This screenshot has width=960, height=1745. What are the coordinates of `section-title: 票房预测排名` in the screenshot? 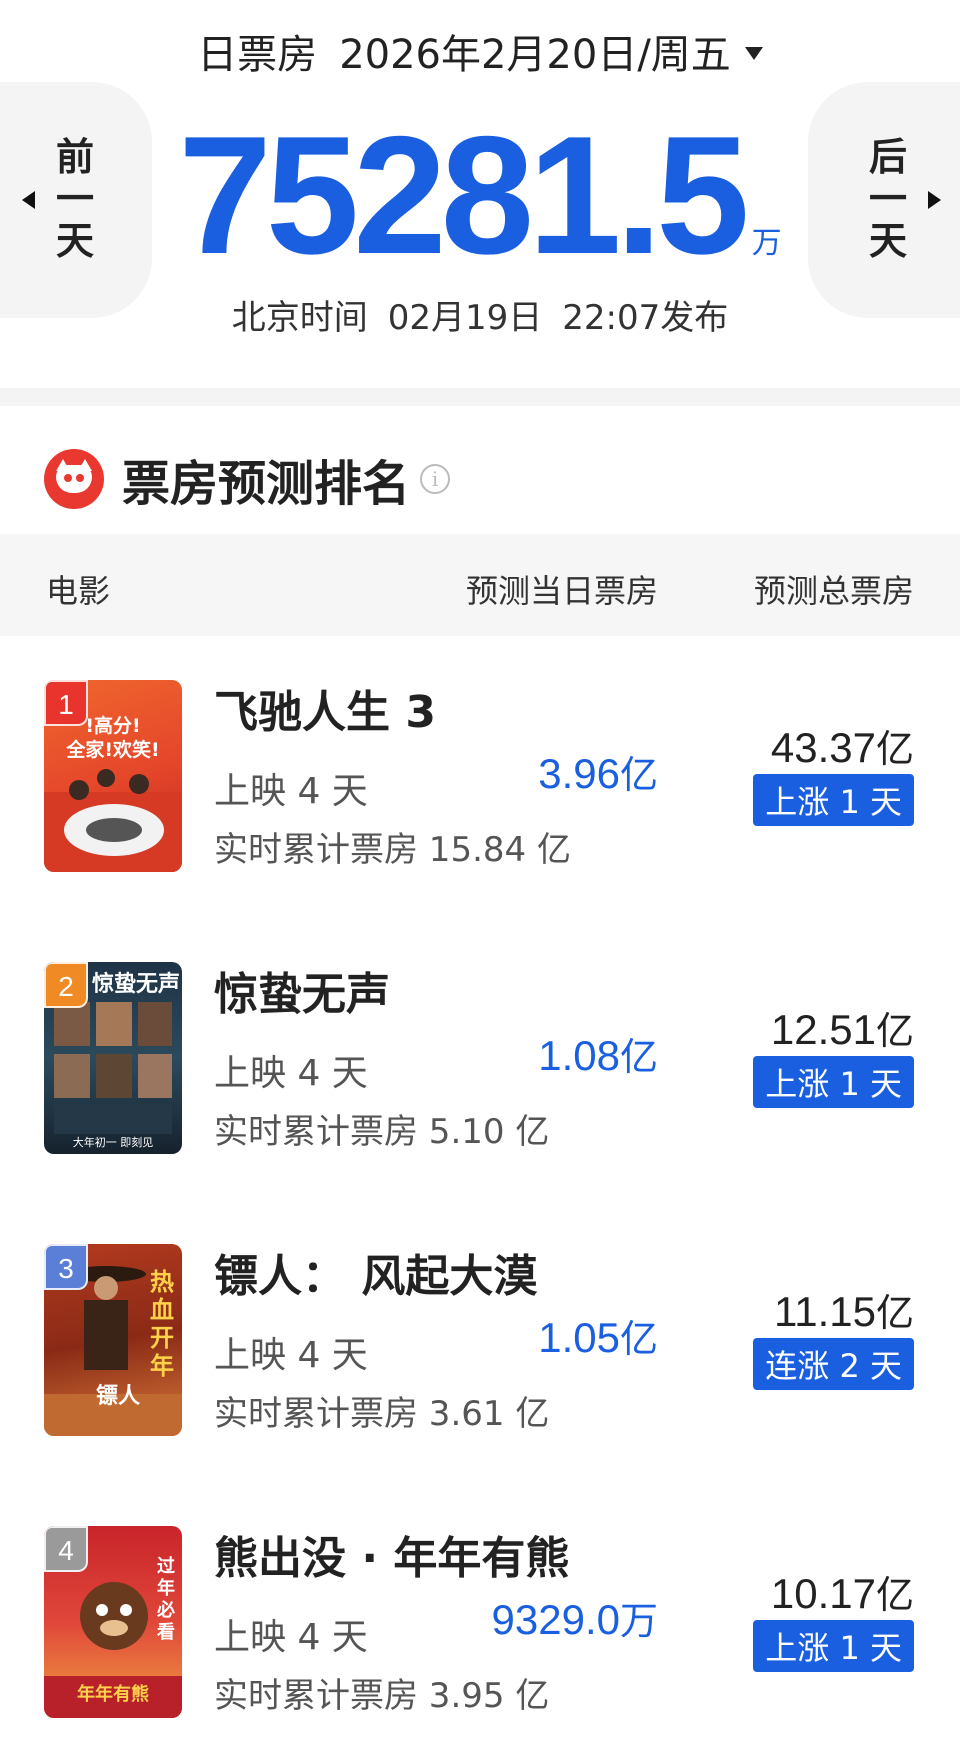 It's located at (266, 484).